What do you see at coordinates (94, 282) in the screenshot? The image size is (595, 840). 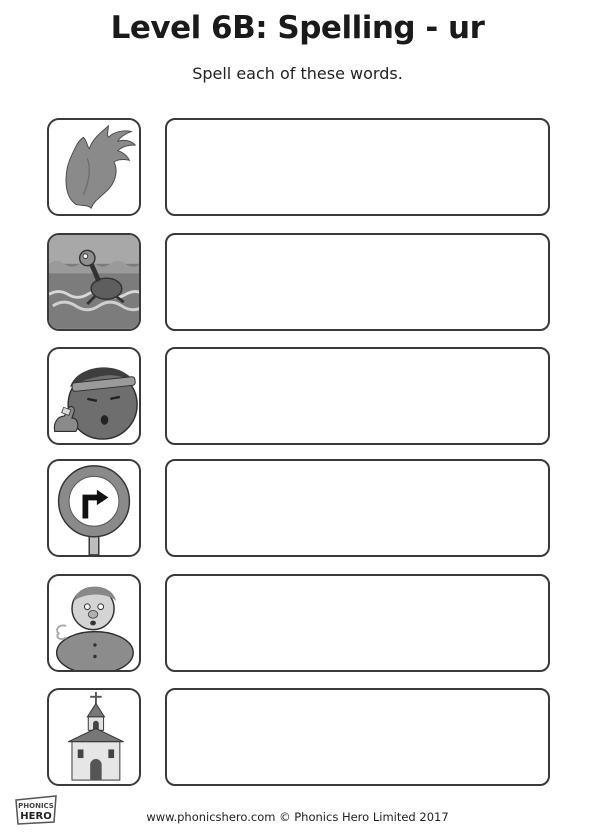 I see `turtle-icon` at bounding box center [94, 282].